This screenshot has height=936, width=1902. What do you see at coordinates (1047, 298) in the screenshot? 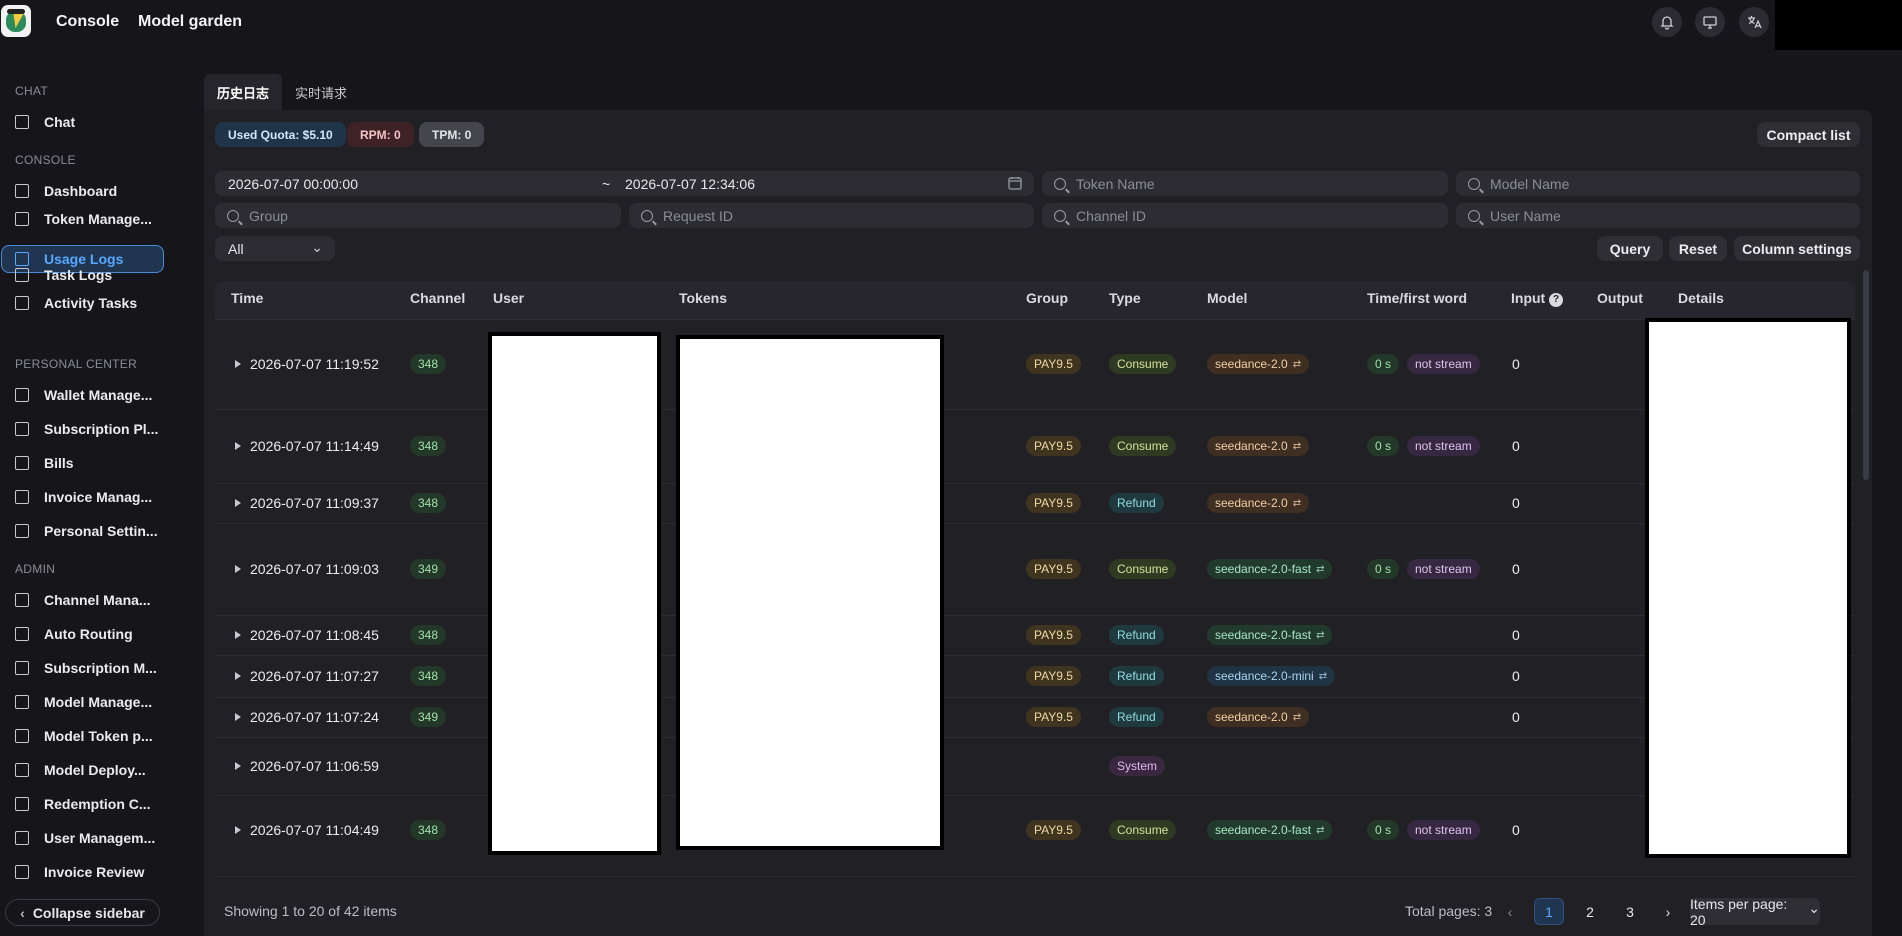
I see `col-group: Group` at bounding box center [1047, 298].